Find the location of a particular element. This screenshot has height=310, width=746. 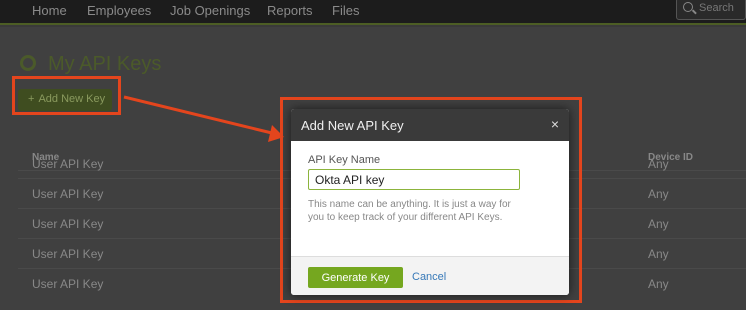

dialog-header: Add New API Key × is located at coordinates (430, 125).